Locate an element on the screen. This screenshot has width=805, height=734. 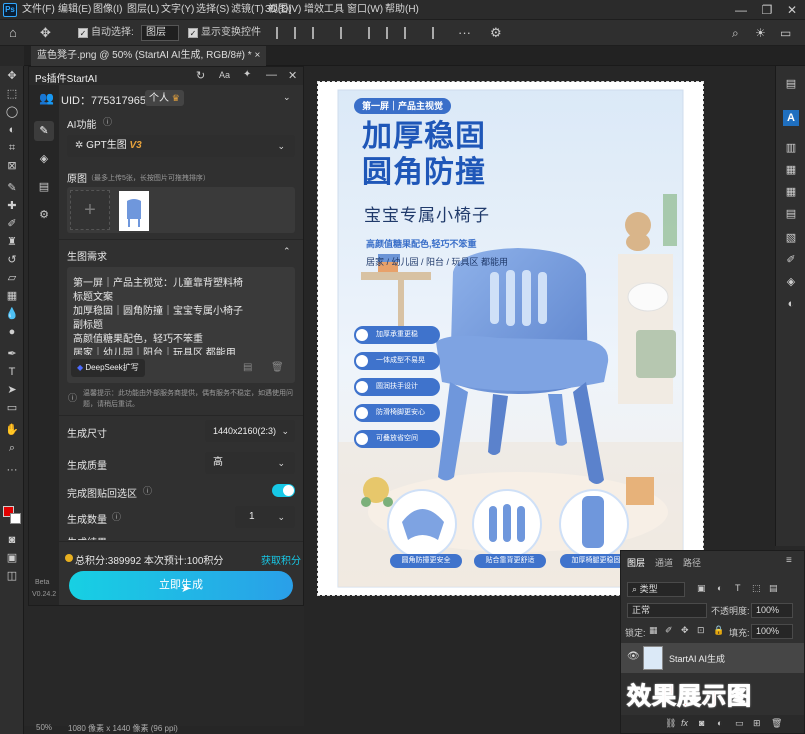
zoom-level: 50% is located at coordinates (44, 727).